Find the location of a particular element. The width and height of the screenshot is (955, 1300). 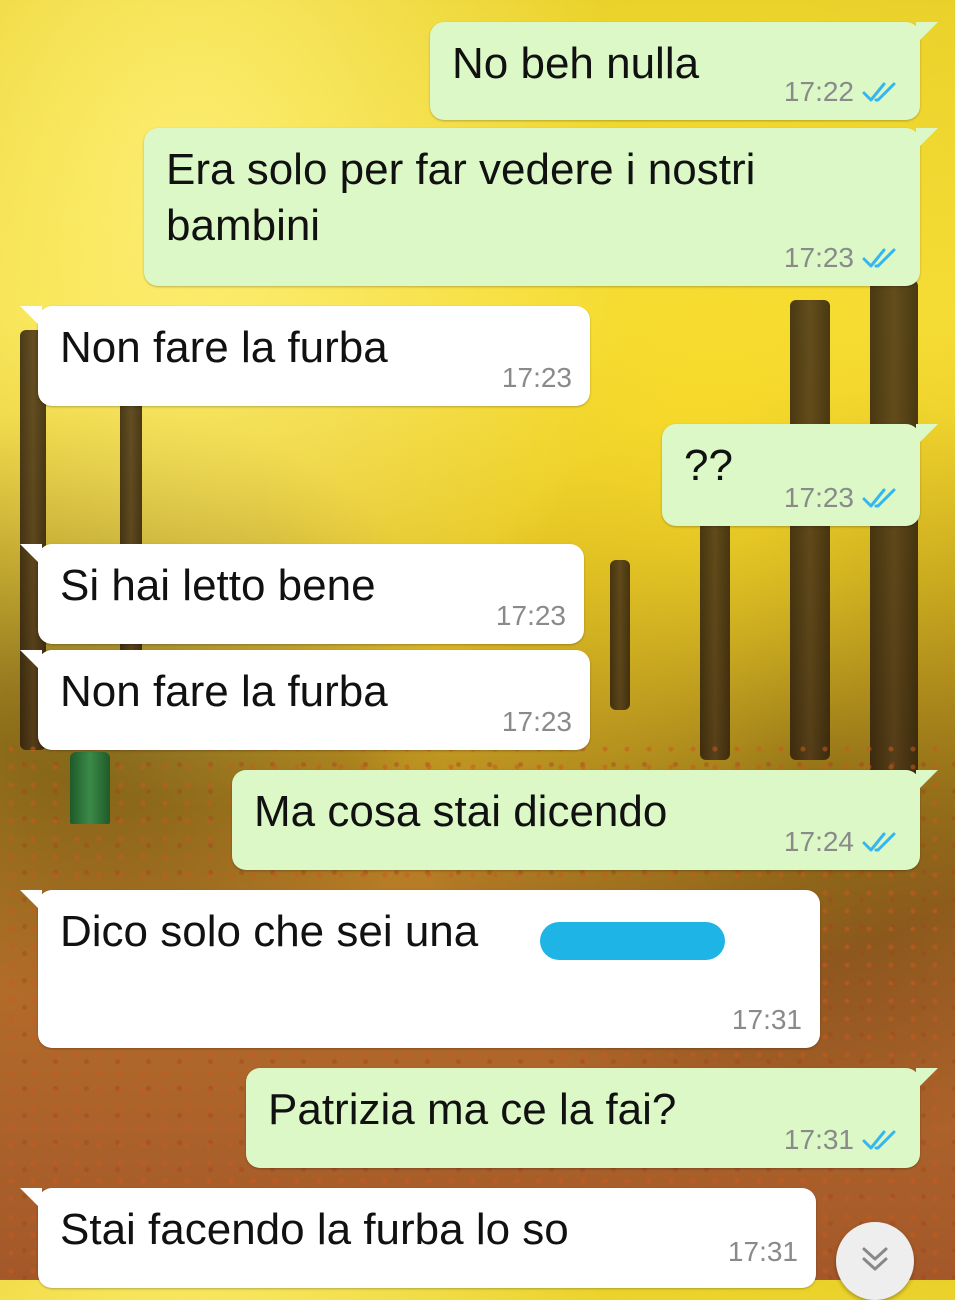

redaction-mark is located at coordinates (632, 941).